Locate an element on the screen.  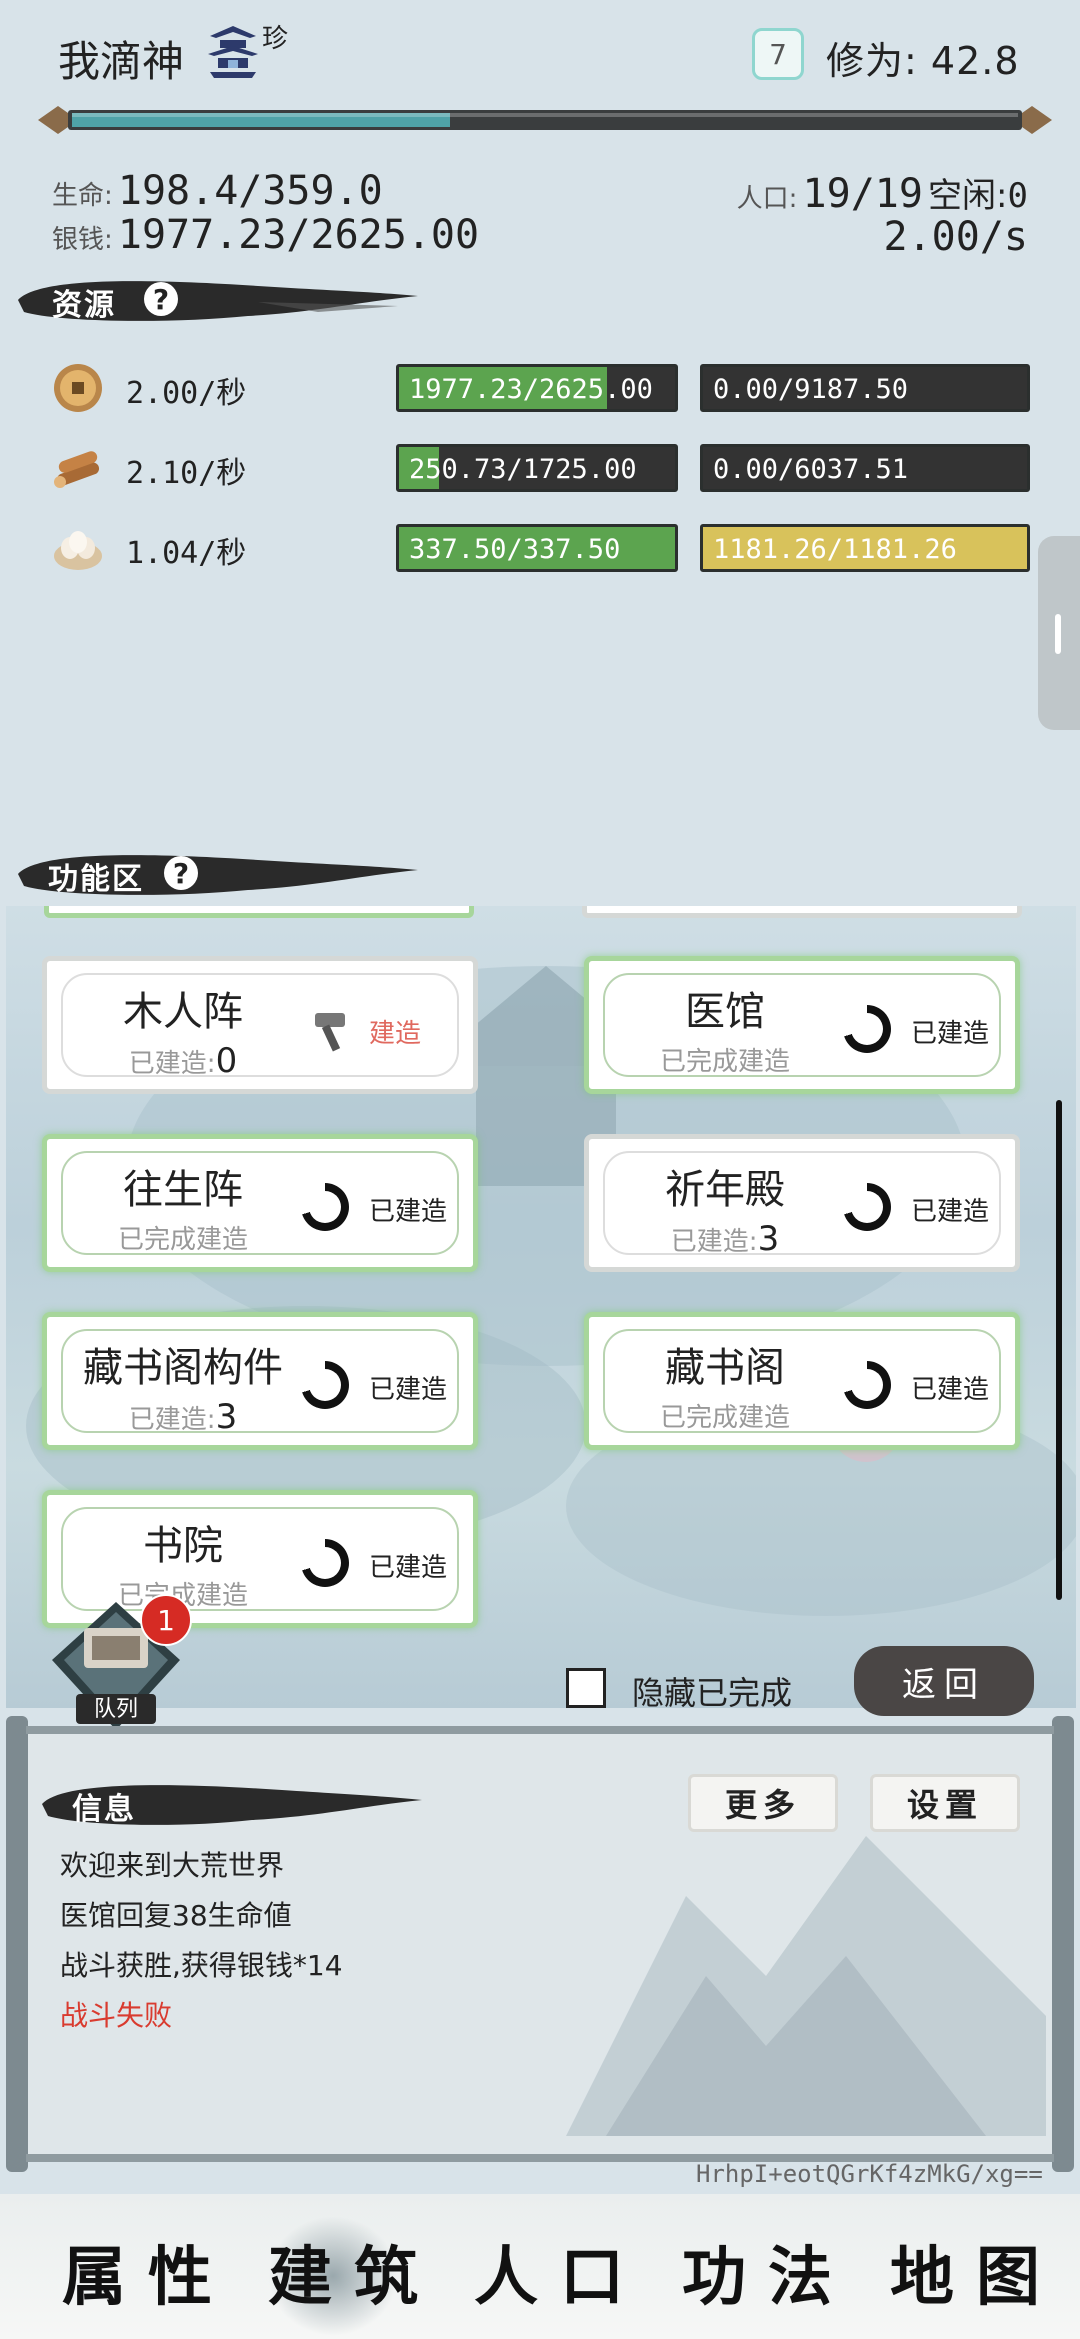
resource-row: 1.04/秒 337.50/337.50 1181.26/1181.26 is located at coordinates (552, 548).